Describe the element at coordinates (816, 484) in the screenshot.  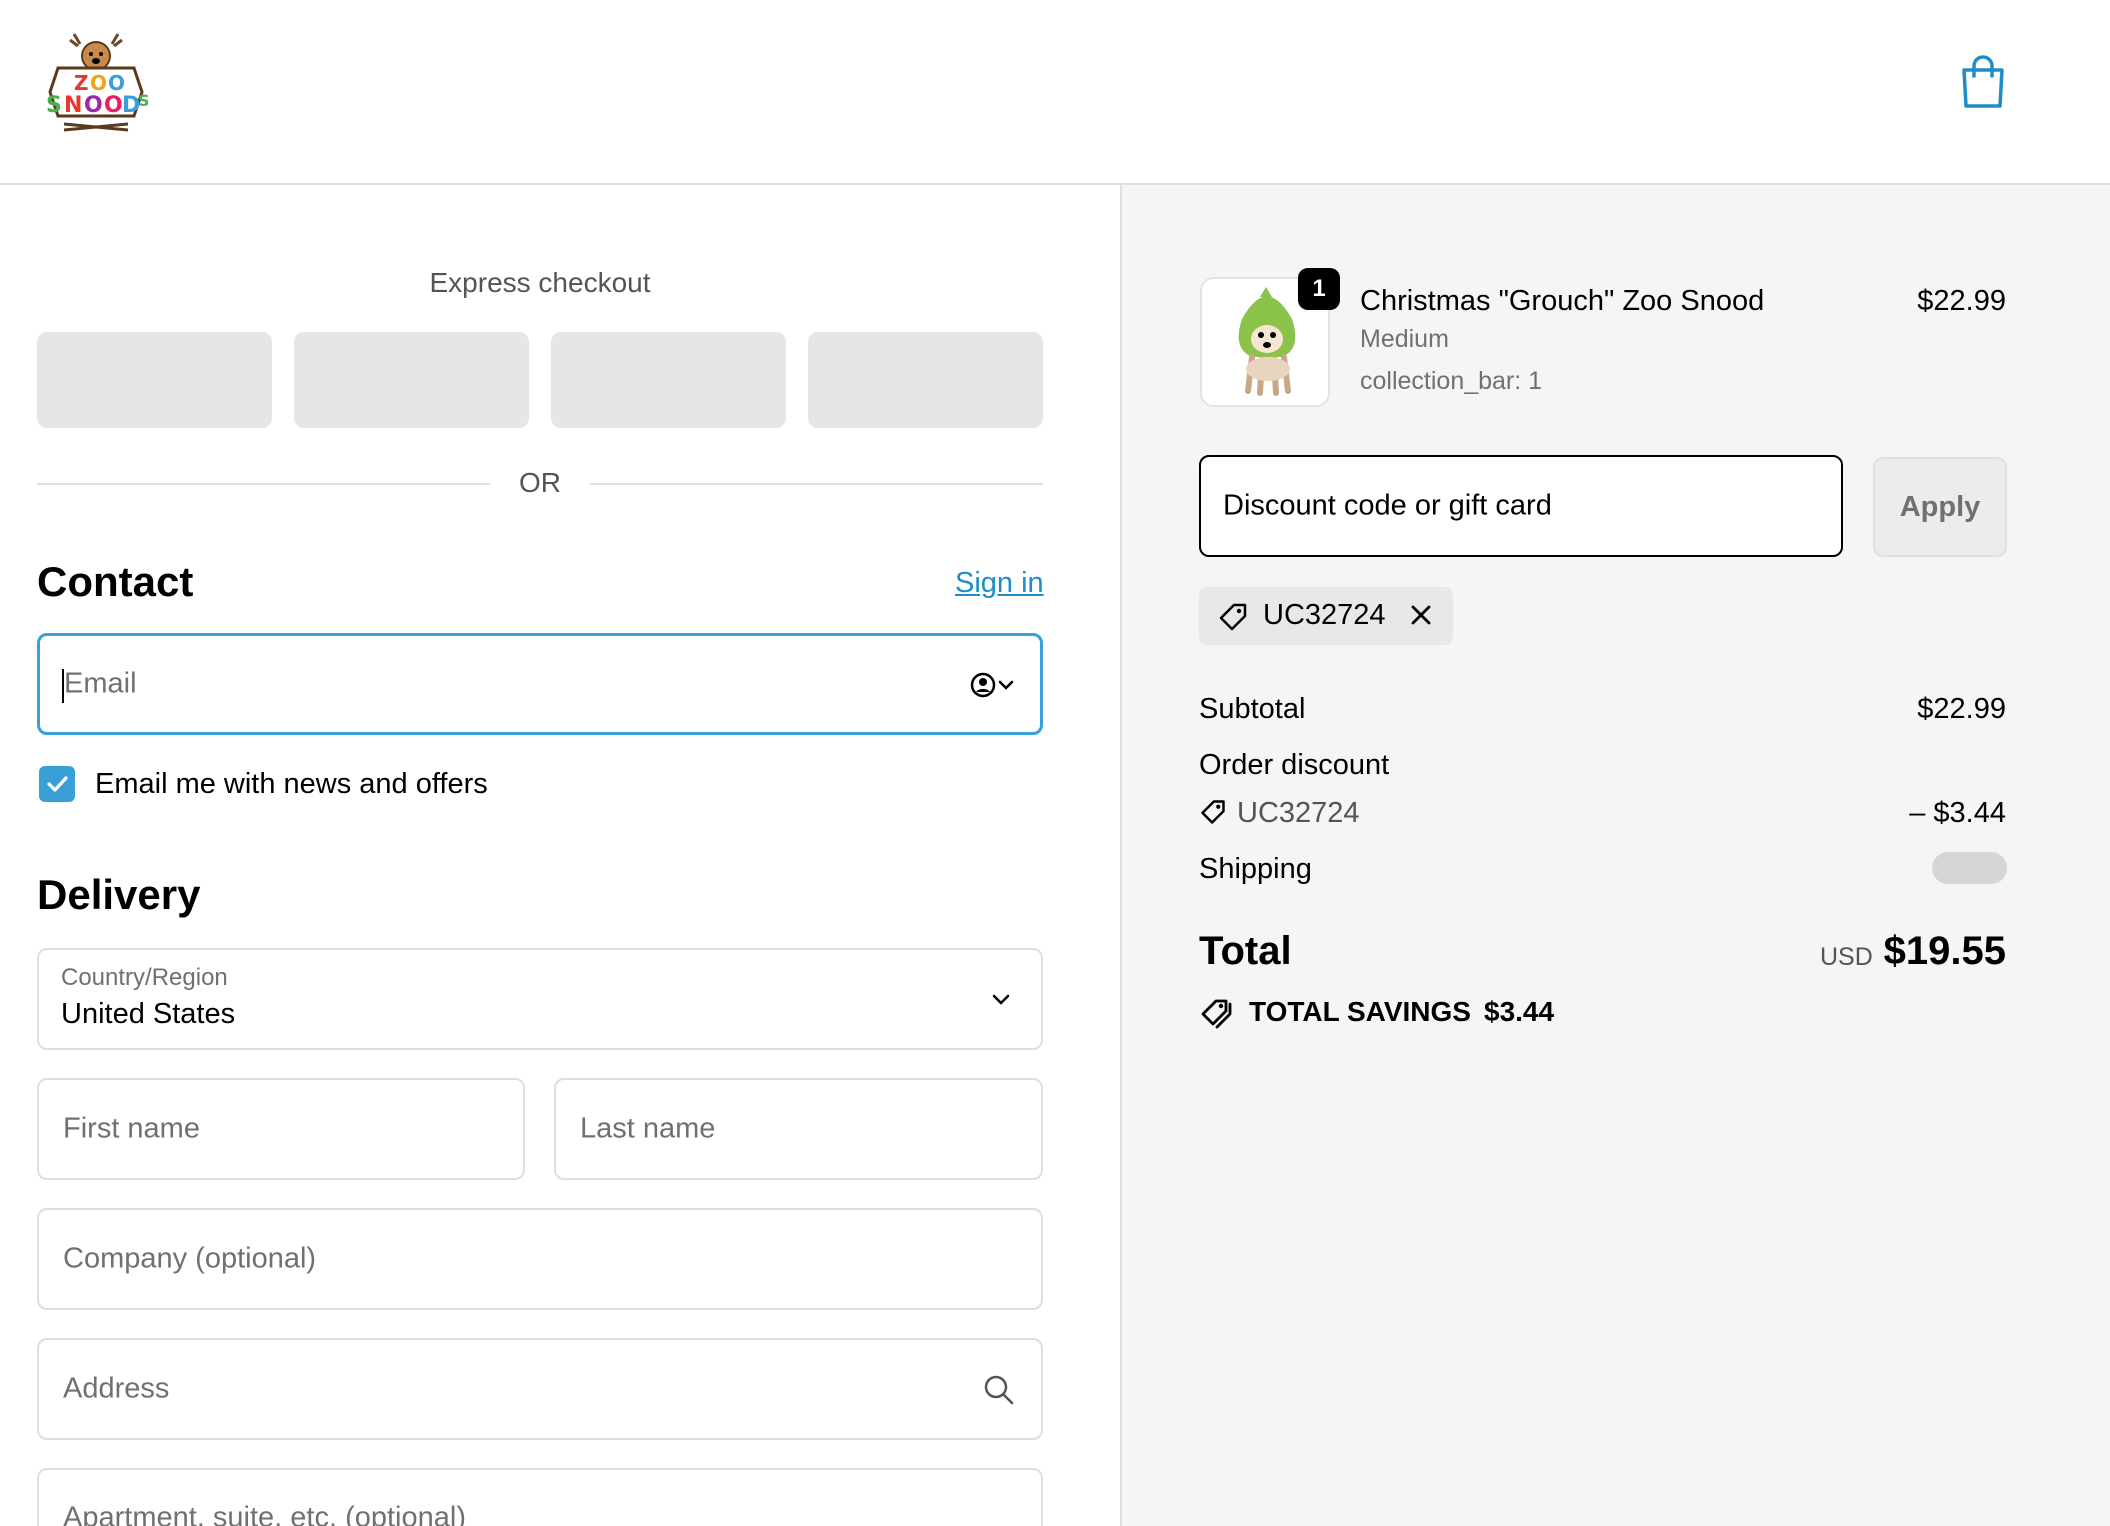
I see `or-divider-right` at that location.